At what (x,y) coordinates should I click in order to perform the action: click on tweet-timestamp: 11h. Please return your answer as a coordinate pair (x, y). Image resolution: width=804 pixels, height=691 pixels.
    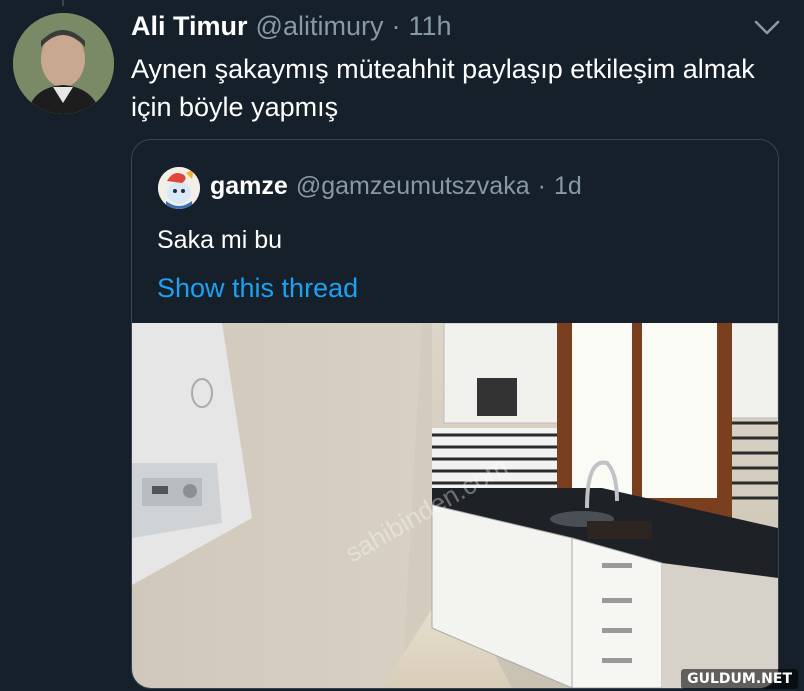
    Looking at the image, I should click on (429, 26).